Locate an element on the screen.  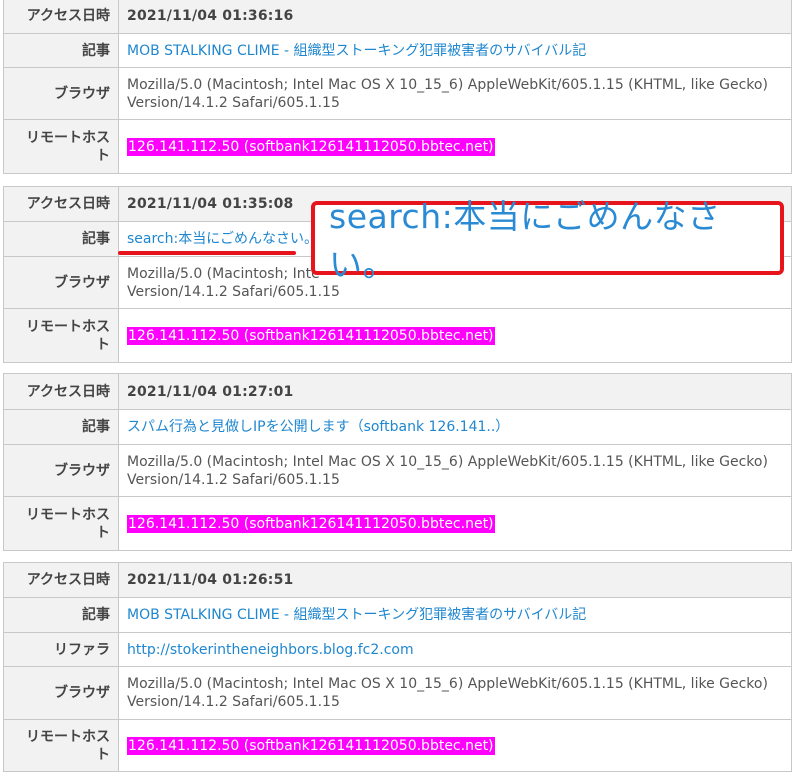
highlight-underline is located at coordinates (207, 253).